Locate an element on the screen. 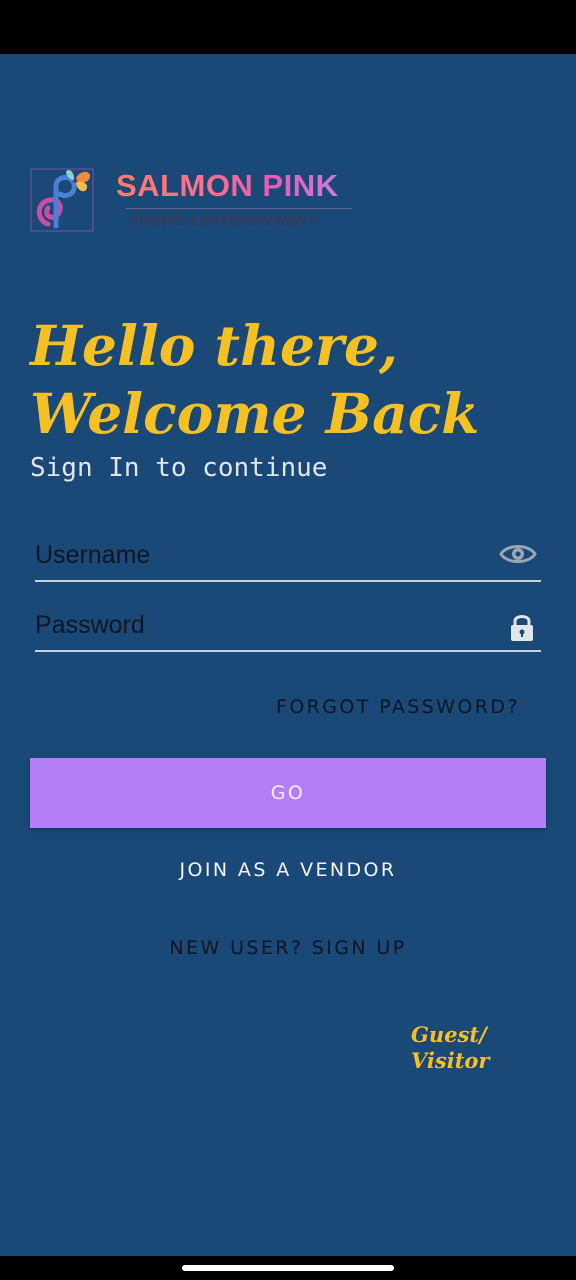 This screenshot has width=576, height=1280. greeting-line-2: Welcome Back is located at coordinates (255, 413).